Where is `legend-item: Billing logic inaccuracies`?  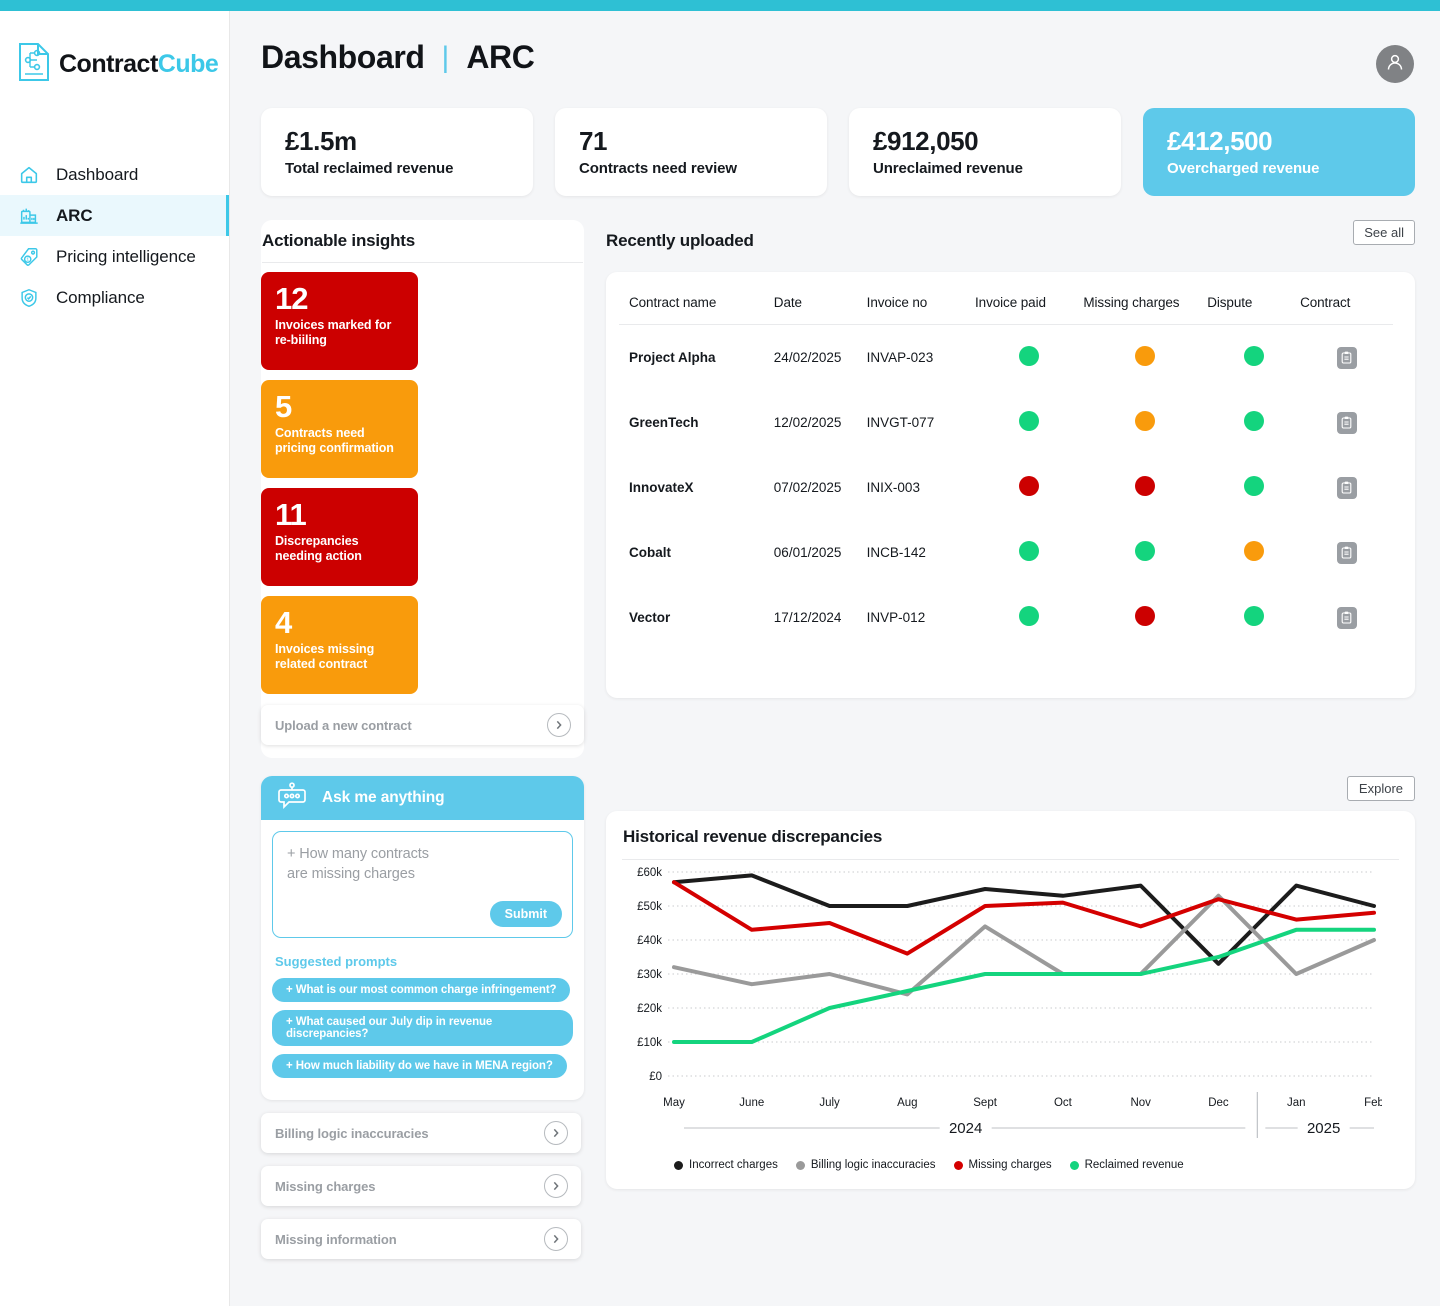
legend-item: Billing logic inaccuracies is located at coordinates (865, 1165).